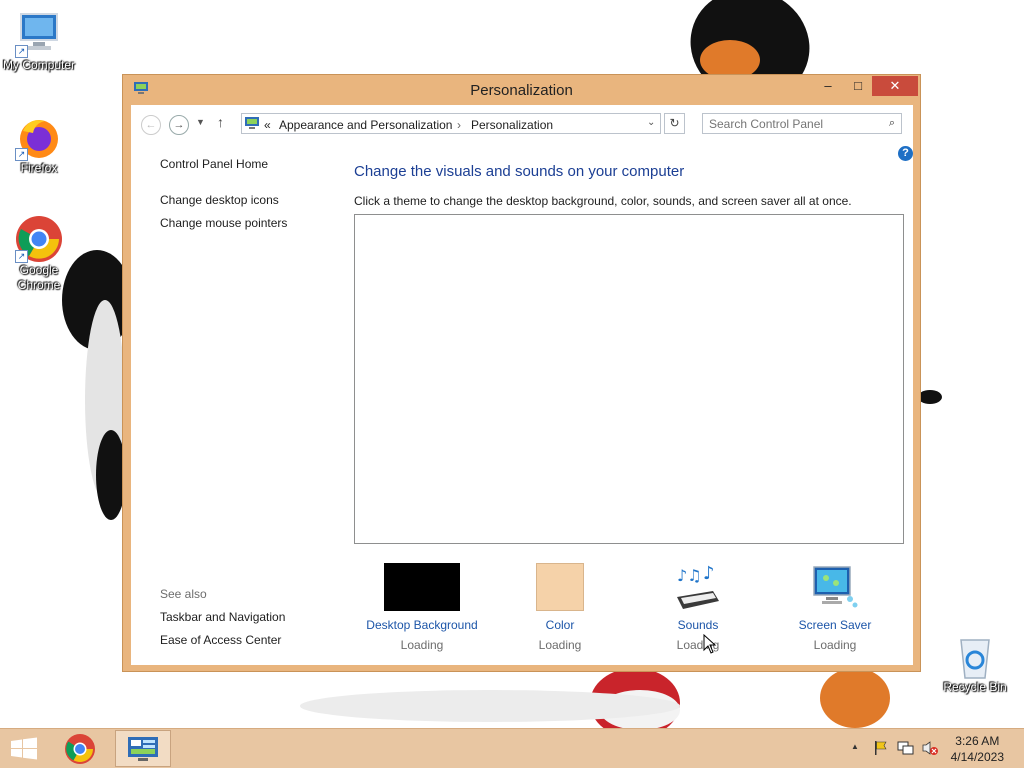 Image resolution: width=1024 pixels, height=770 pixels. I want to click on recycle-bin-icon, so click(975, 656).